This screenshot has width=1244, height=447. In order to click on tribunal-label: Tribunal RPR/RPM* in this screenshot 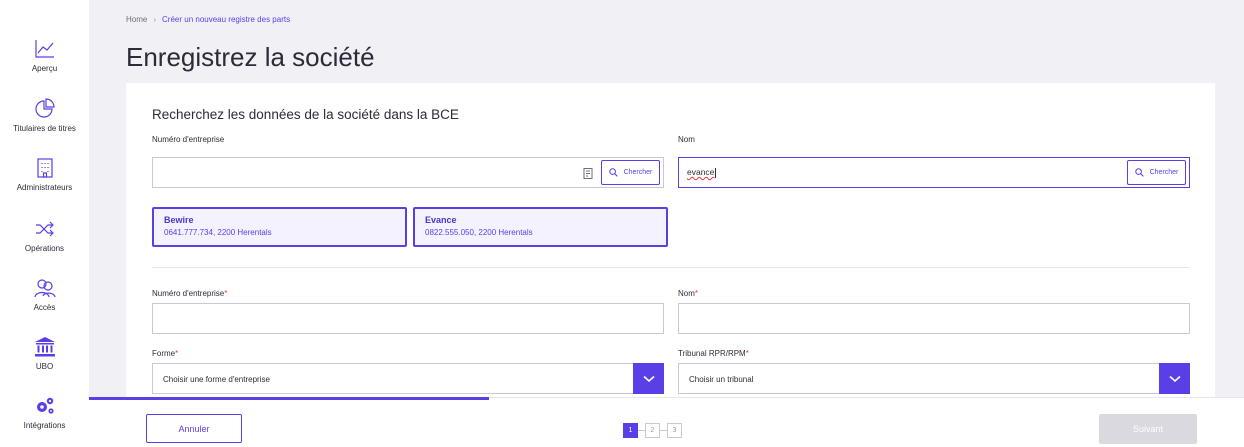, I will do `click(713, 353)`.